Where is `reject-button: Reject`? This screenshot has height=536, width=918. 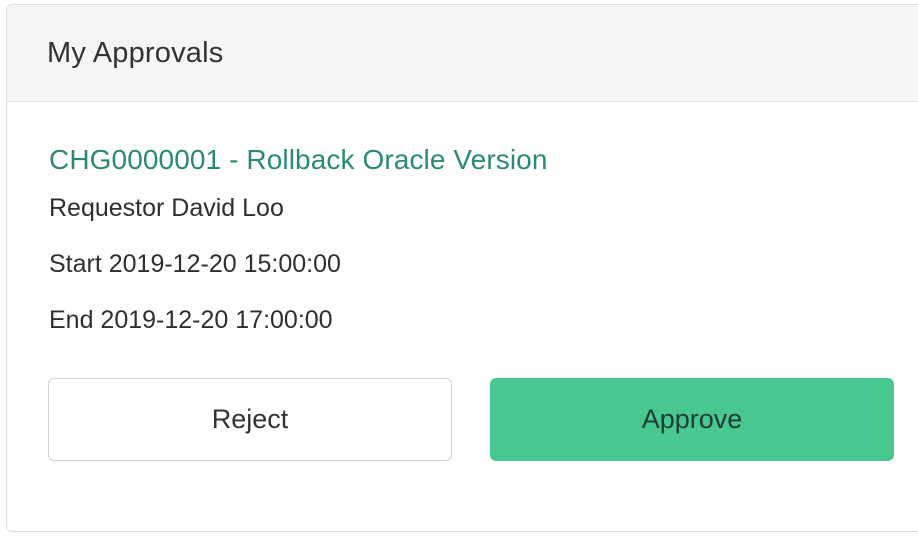
reject-button: Reject is located at coordinates (250, 419).